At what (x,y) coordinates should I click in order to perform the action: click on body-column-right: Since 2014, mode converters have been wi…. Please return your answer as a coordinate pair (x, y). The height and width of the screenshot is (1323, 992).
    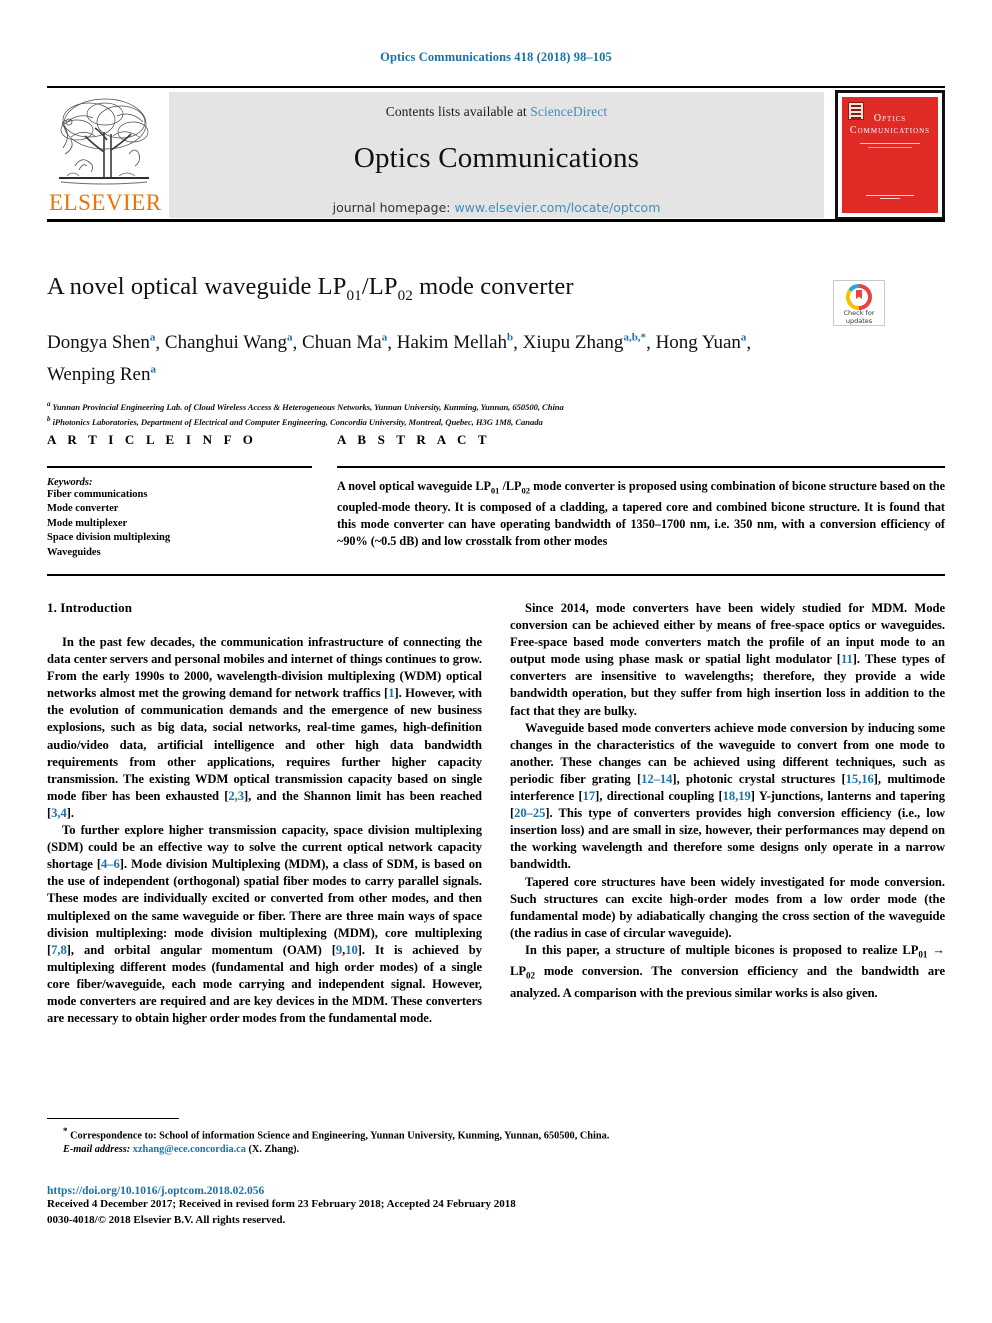
    Looking at the image, I should click on (727, 813).